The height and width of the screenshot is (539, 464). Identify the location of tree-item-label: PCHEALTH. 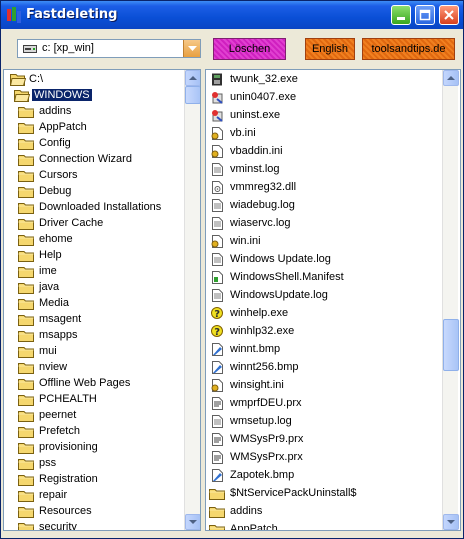
(68, 399).